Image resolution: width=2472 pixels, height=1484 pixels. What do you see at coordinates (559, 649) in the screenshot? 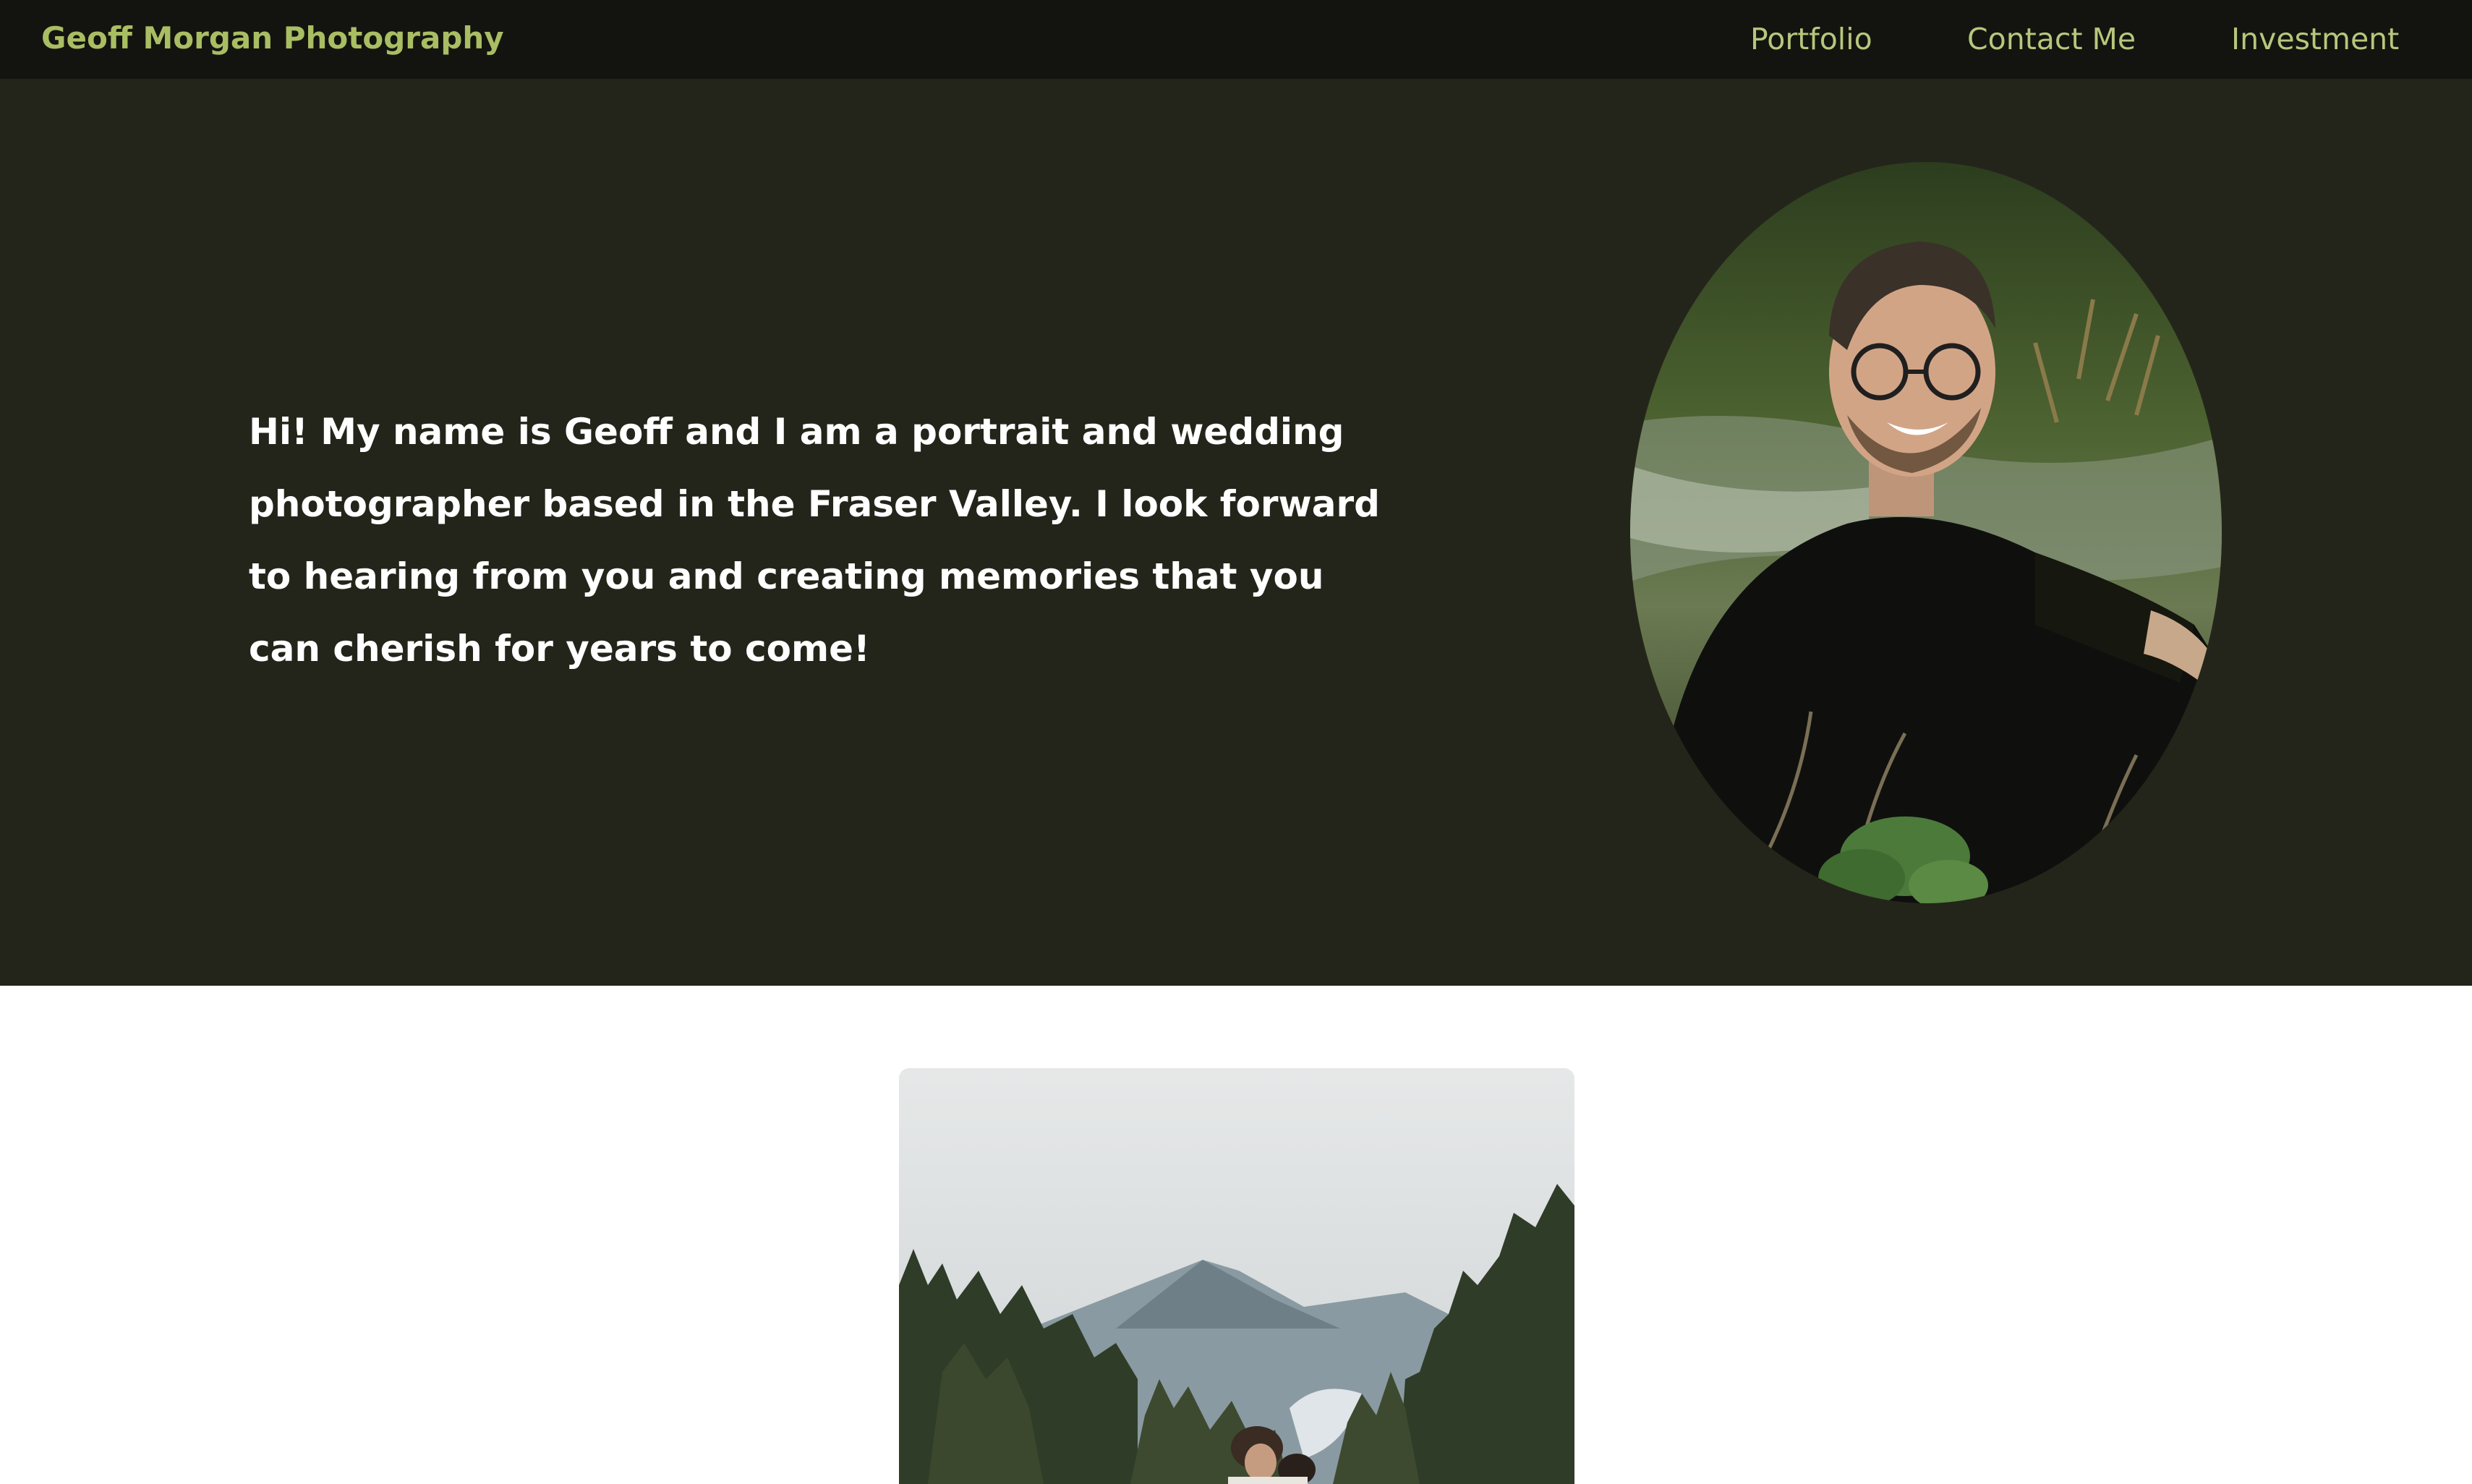
I see `intro-line: can cherish for years to come!` at bounding box center [559, 649].